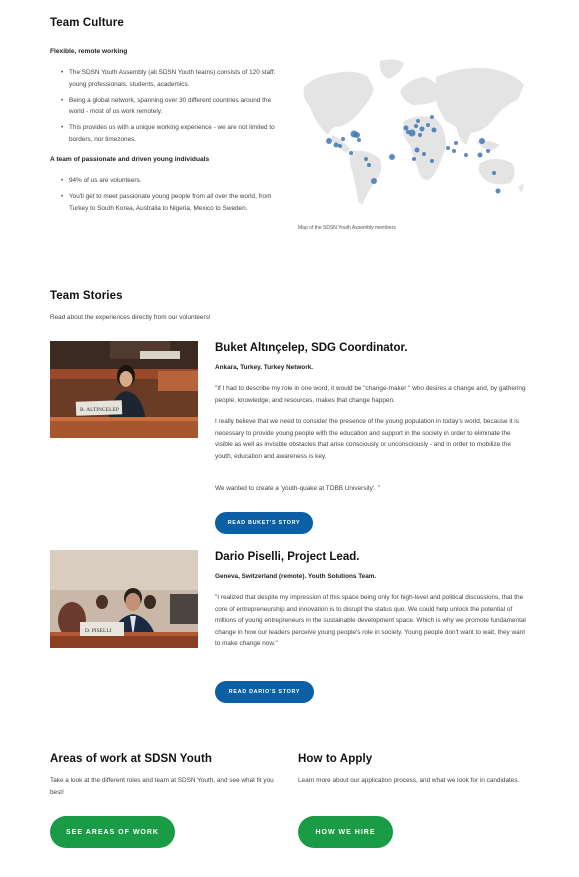  Describe the element at coordinates (124, 389) in the screenshot. I see `buket-photo: B. ALTINCELEP` at that location.